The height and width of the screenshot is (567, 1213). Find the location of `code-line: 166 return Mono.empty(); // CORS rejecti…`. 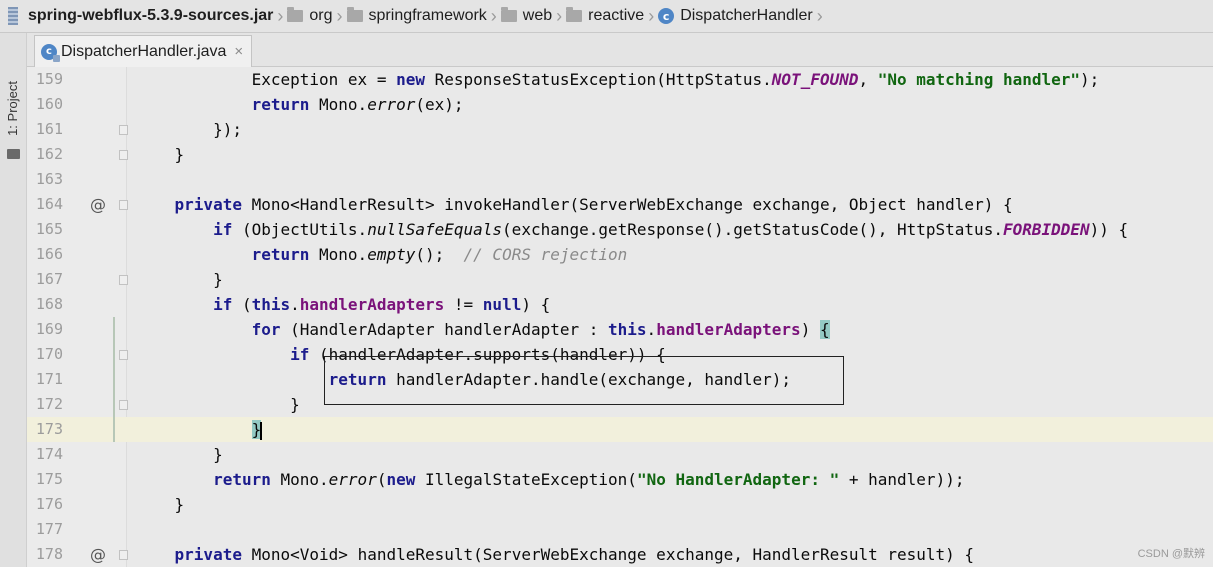

code-line: 166 return Mono.empty(); // CORS rejecti… is located at coordinates (620, 254).